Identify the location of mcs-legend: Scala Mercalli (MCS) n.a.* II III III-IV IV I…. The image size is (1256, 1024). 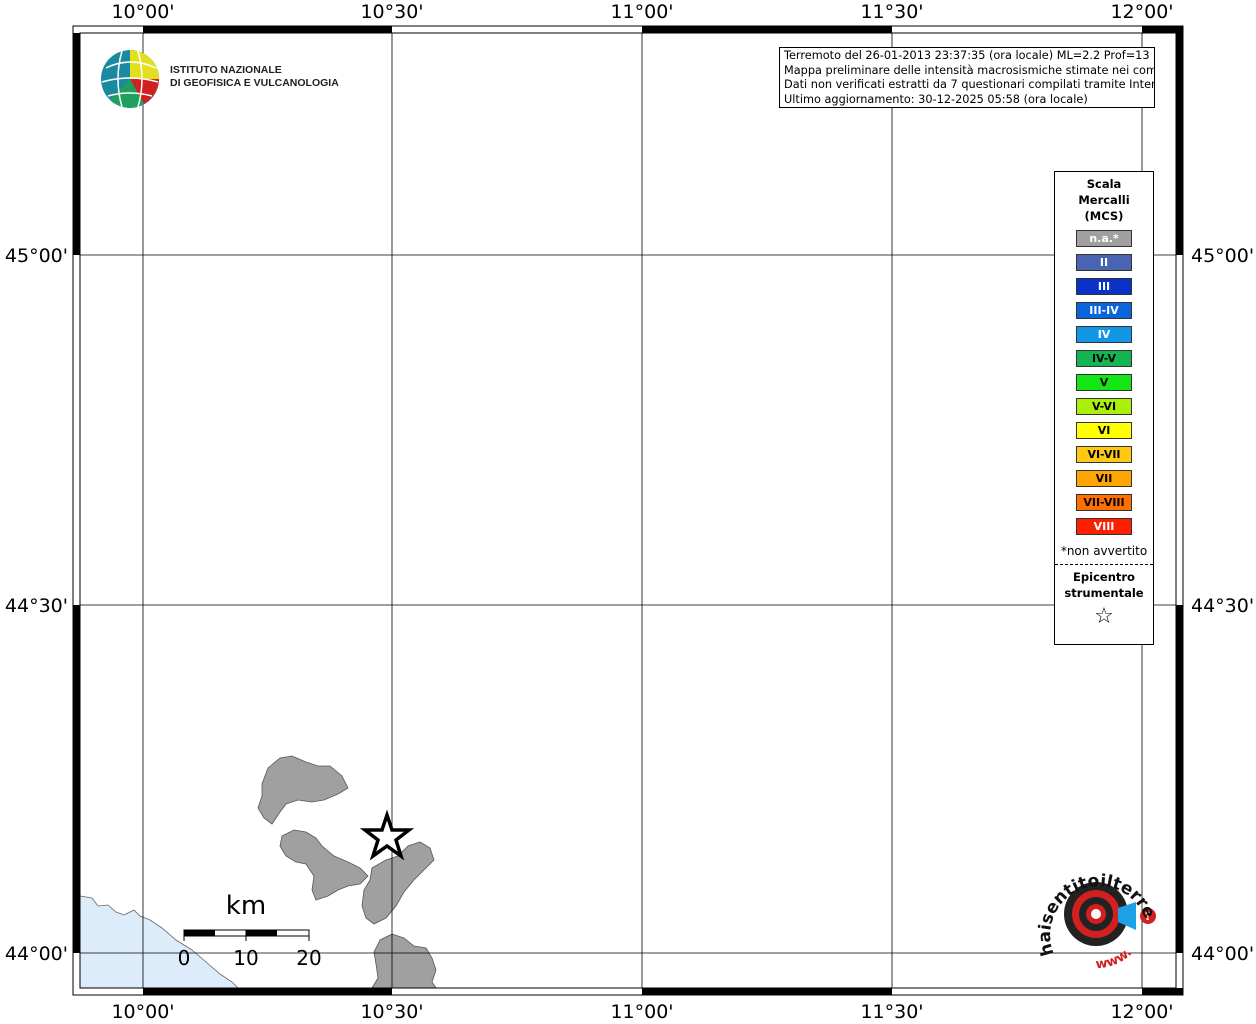
(1104, 408).